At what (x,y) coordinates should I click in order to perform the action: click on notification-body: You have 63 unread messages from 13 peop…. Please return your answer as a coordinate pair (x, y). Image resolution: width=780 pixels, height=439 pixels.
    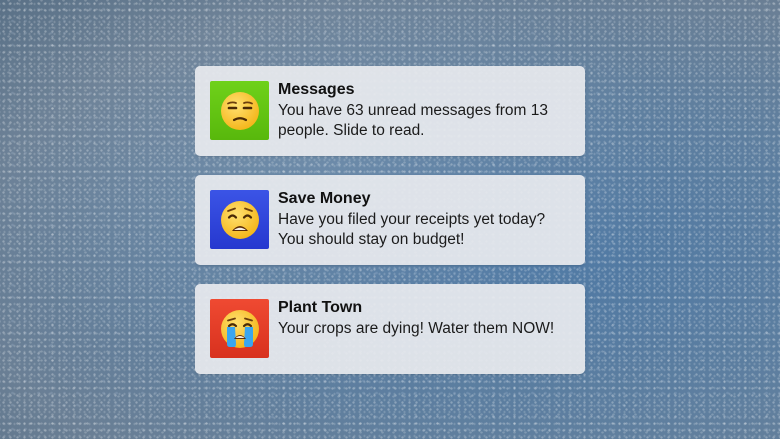
    Looking at the image, I should click on (413, 120).